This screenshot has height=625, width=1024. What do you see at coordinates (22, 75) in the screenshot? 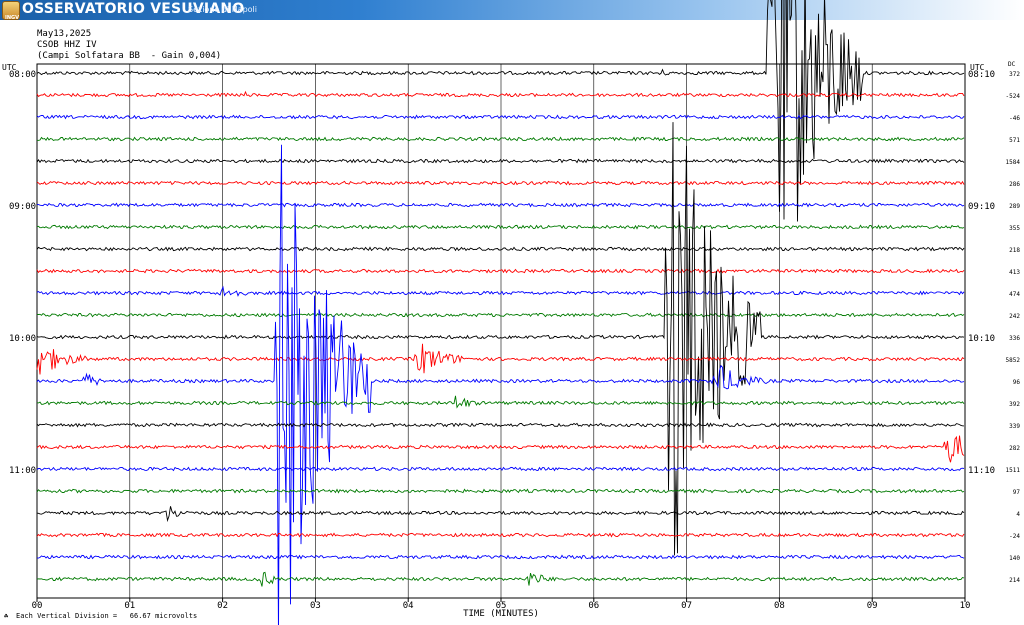
I see `left-time-label: 08:00` at bounding box center [22, 75].